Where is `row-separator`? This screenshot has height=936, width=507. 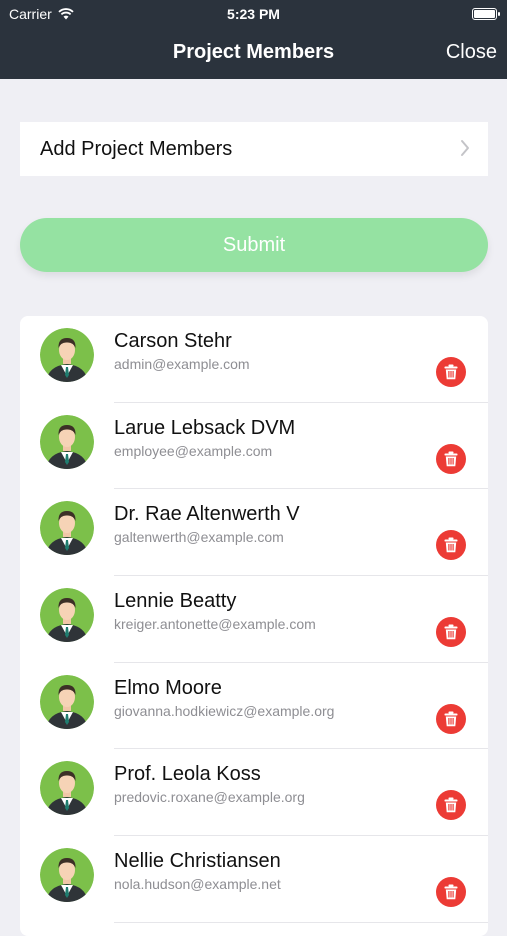 row-separator is located at coordinates (301, 922).